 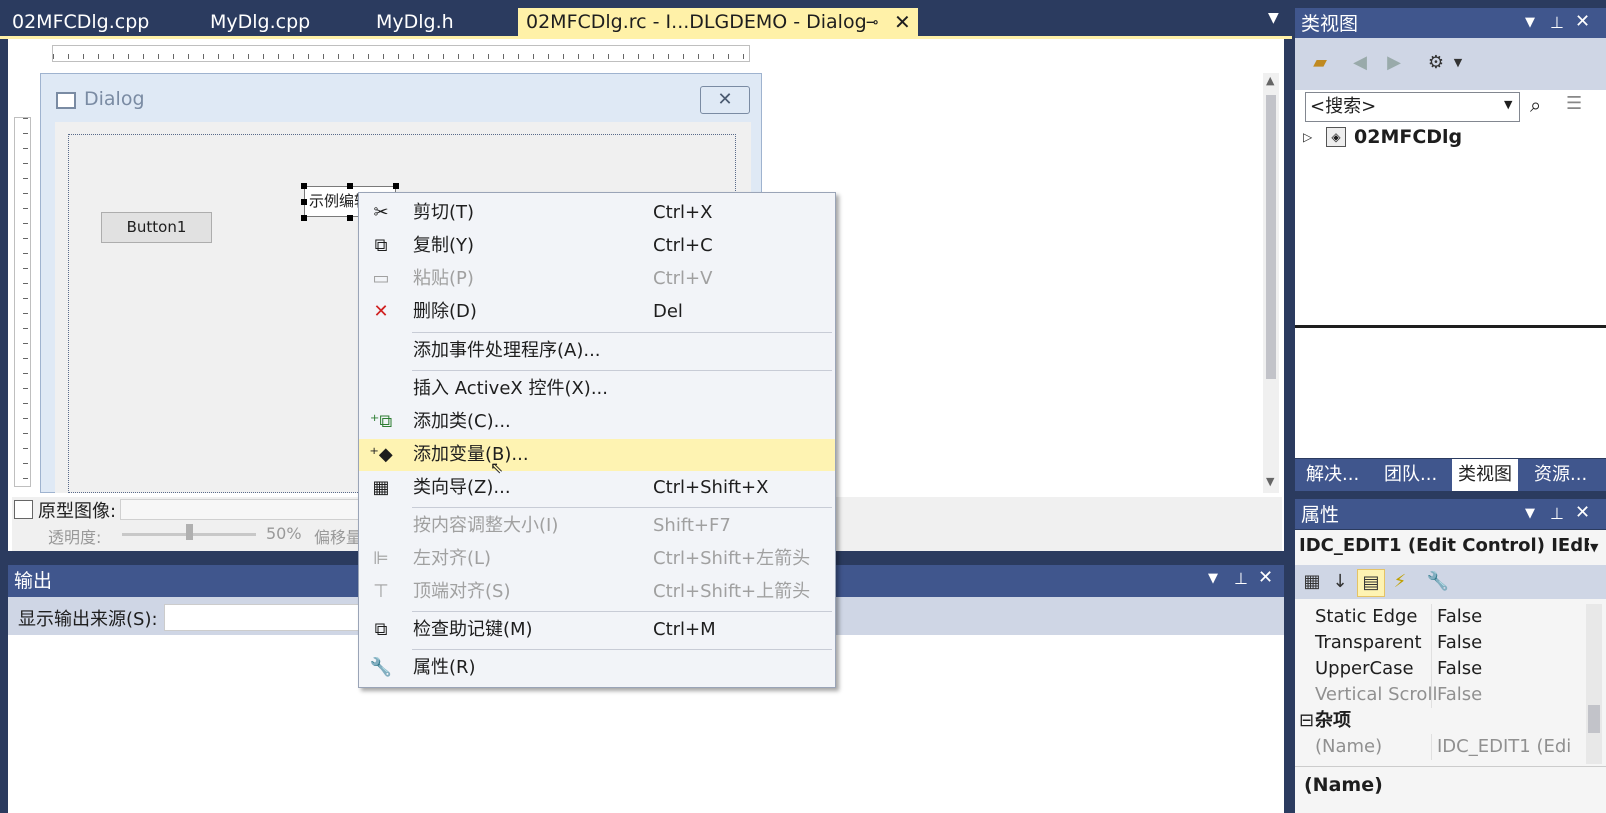 I want to click on align-top-icon: ⊤, so click(x=381, y=591).